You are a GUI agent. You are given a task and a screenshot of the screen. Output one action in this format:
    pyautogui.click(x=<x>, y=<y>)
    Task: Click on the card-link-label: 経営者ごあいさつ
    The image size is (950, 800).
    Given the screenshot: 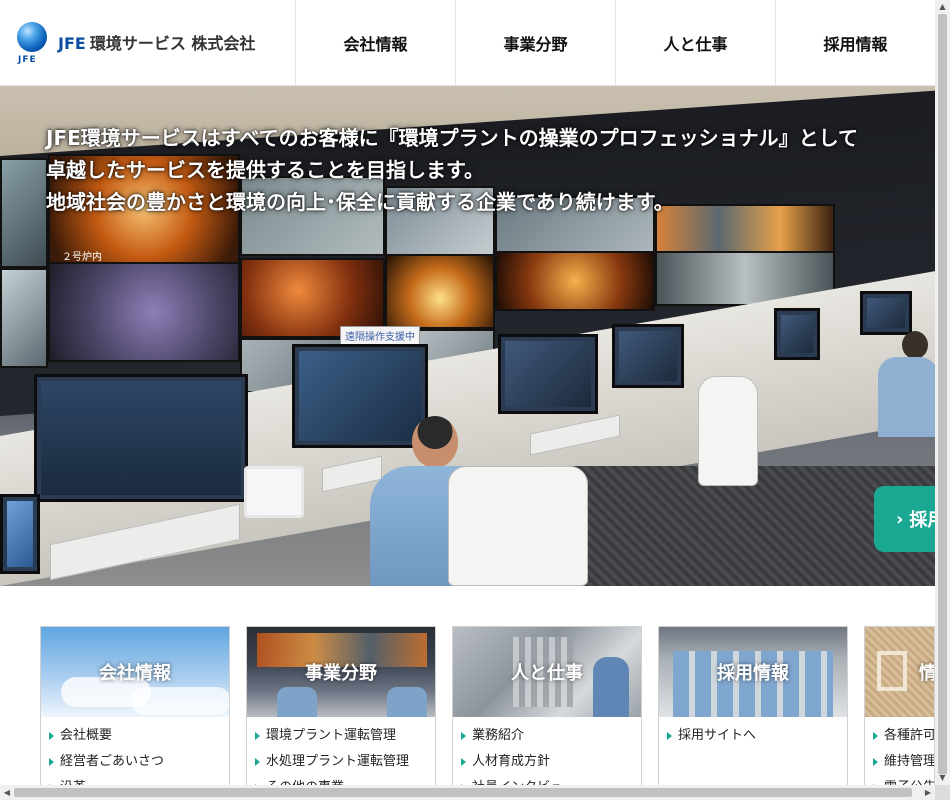 What is the action you would take?
    pyautogui.click(x=112, y=761)
    